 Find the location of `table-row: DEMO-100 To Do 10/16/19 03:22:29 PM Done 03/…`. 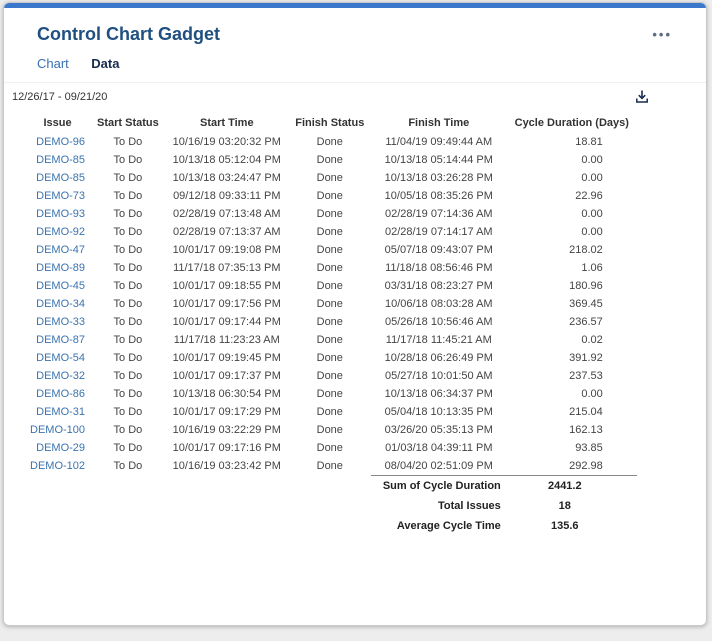

table-row: DEMO-100 To Do 10/16/19 03:22:29 PM Done 03/… is located at coordinates (330, 430).